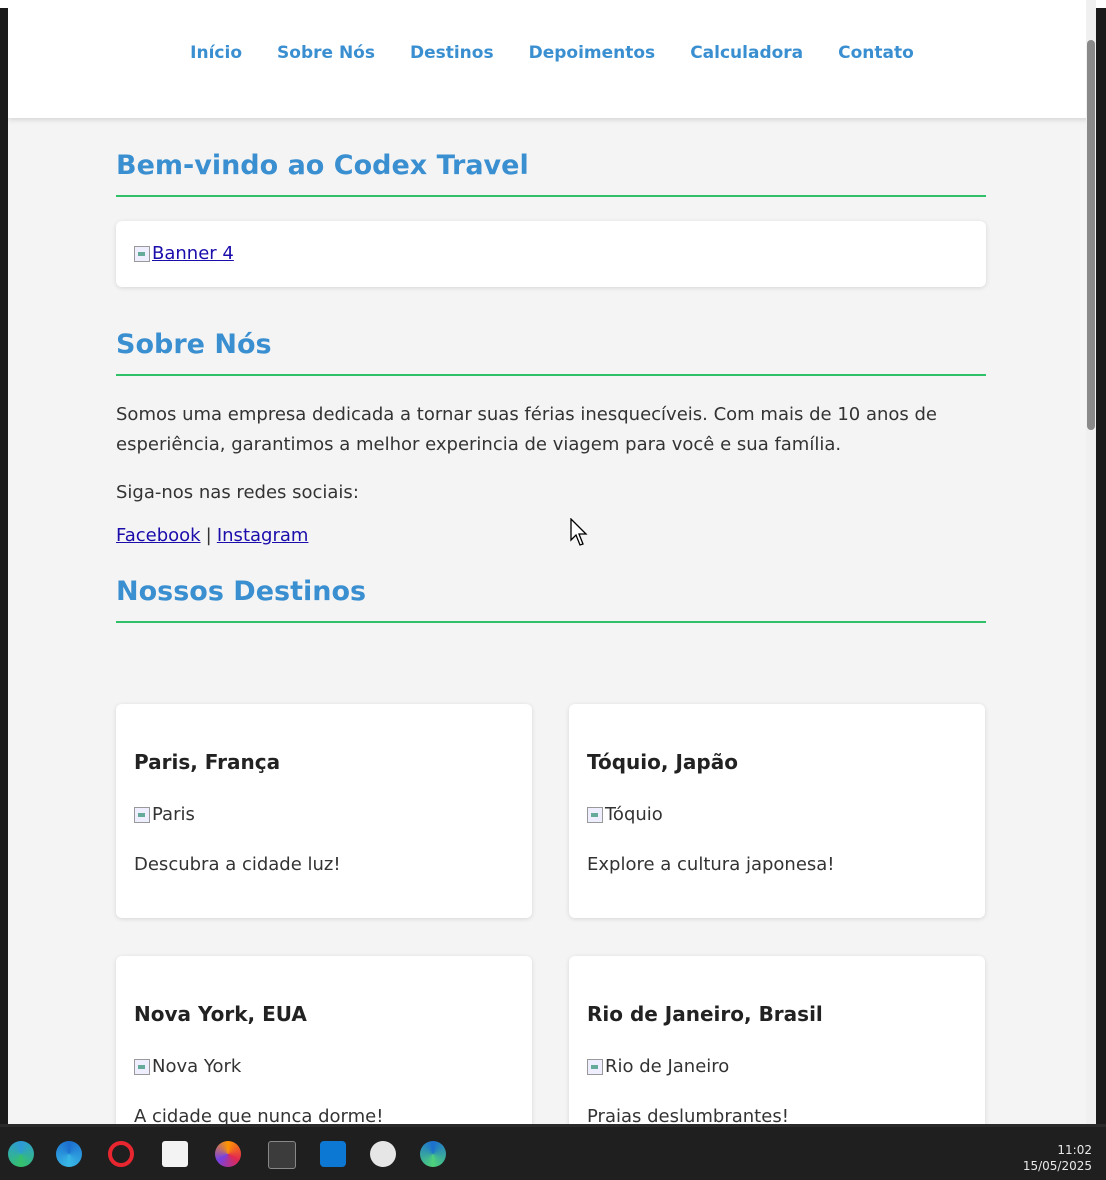 This screenshot has width=1106, height=1180. Describe the element at coordinates (383, 1154) in the screenshot. I see `cypress-icon` at that location.